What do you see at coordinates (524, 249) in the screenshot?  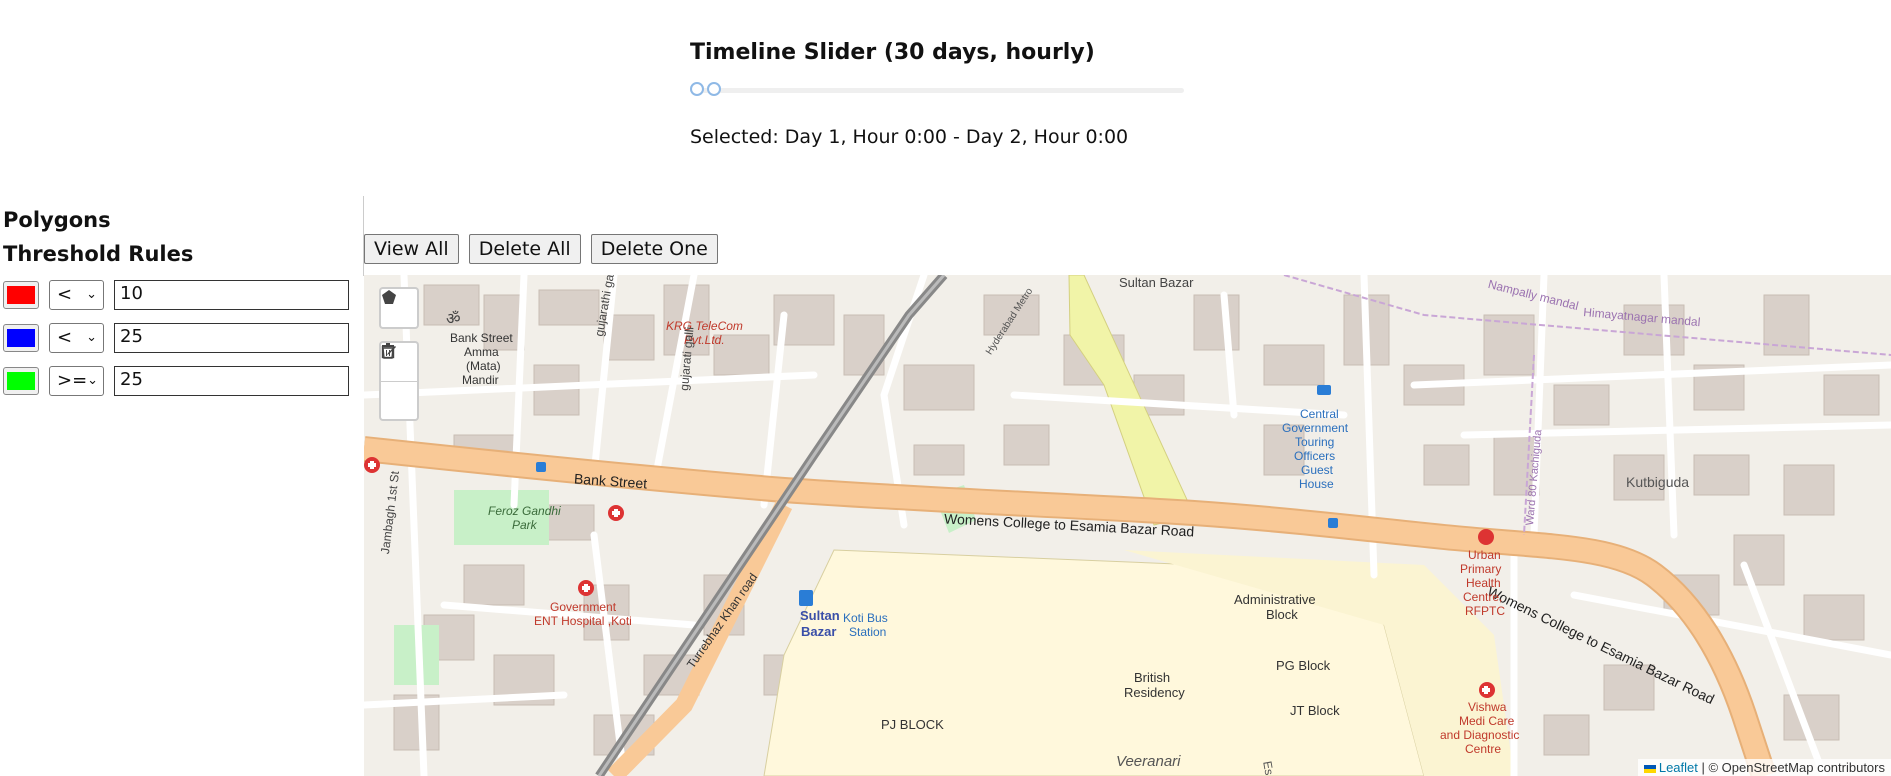 I see `delete-all-button: Delete All` at bounding box center [524, 249].